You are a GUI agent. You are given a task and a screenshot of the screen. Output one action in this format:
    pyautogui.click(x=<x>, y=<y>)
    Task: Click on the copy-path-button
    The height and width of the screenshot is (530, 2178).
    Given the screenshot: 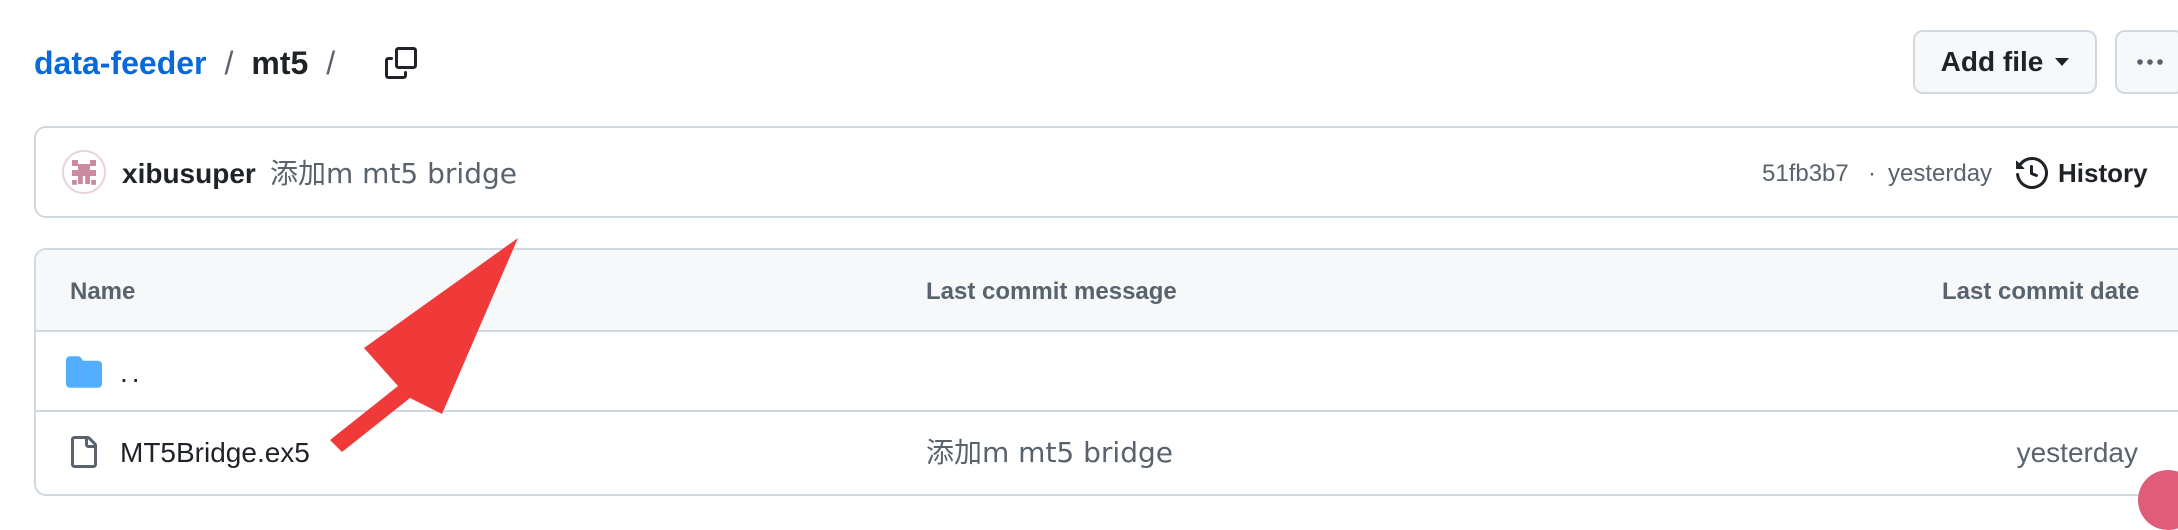 What is the action you would take?
    pyautogui.click(x=401, y=63)
    